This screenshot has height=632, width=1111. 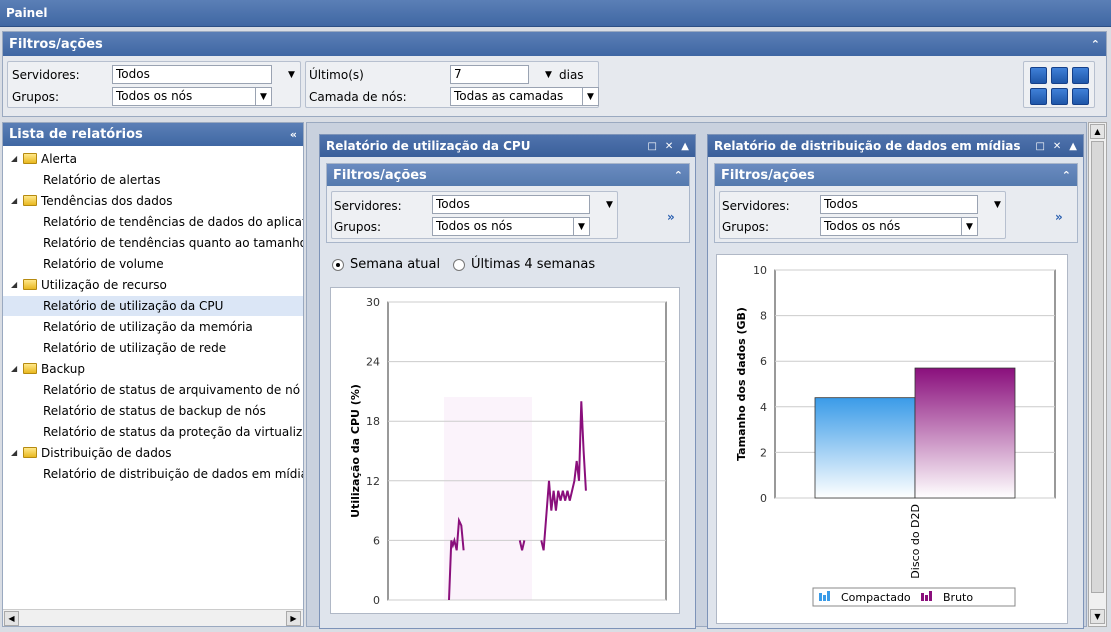 I want to click on scroll-up-icon: ▲, so click(x=1097, y=131).